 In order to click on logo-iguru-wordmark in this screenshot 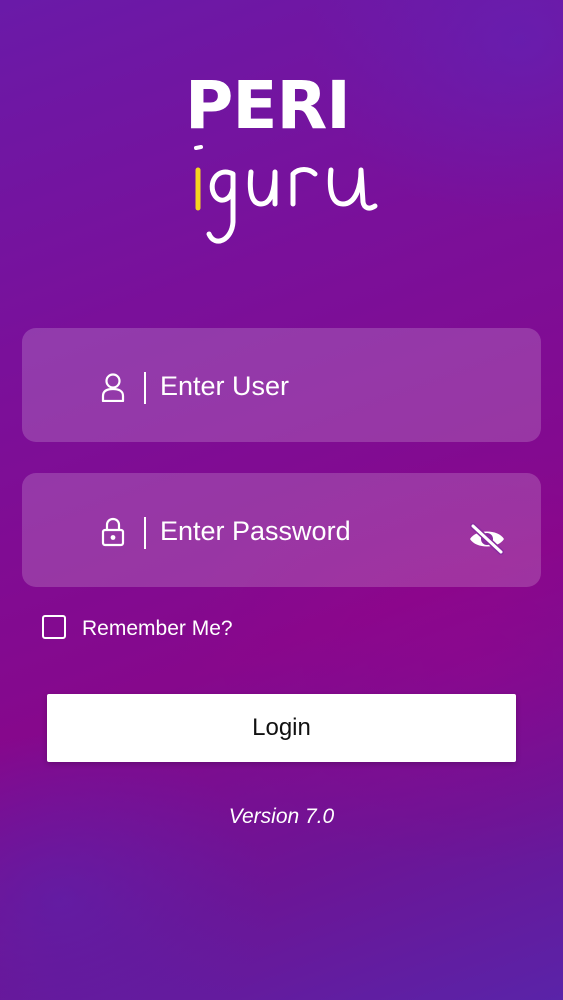, I will do `click(286, 194)`.